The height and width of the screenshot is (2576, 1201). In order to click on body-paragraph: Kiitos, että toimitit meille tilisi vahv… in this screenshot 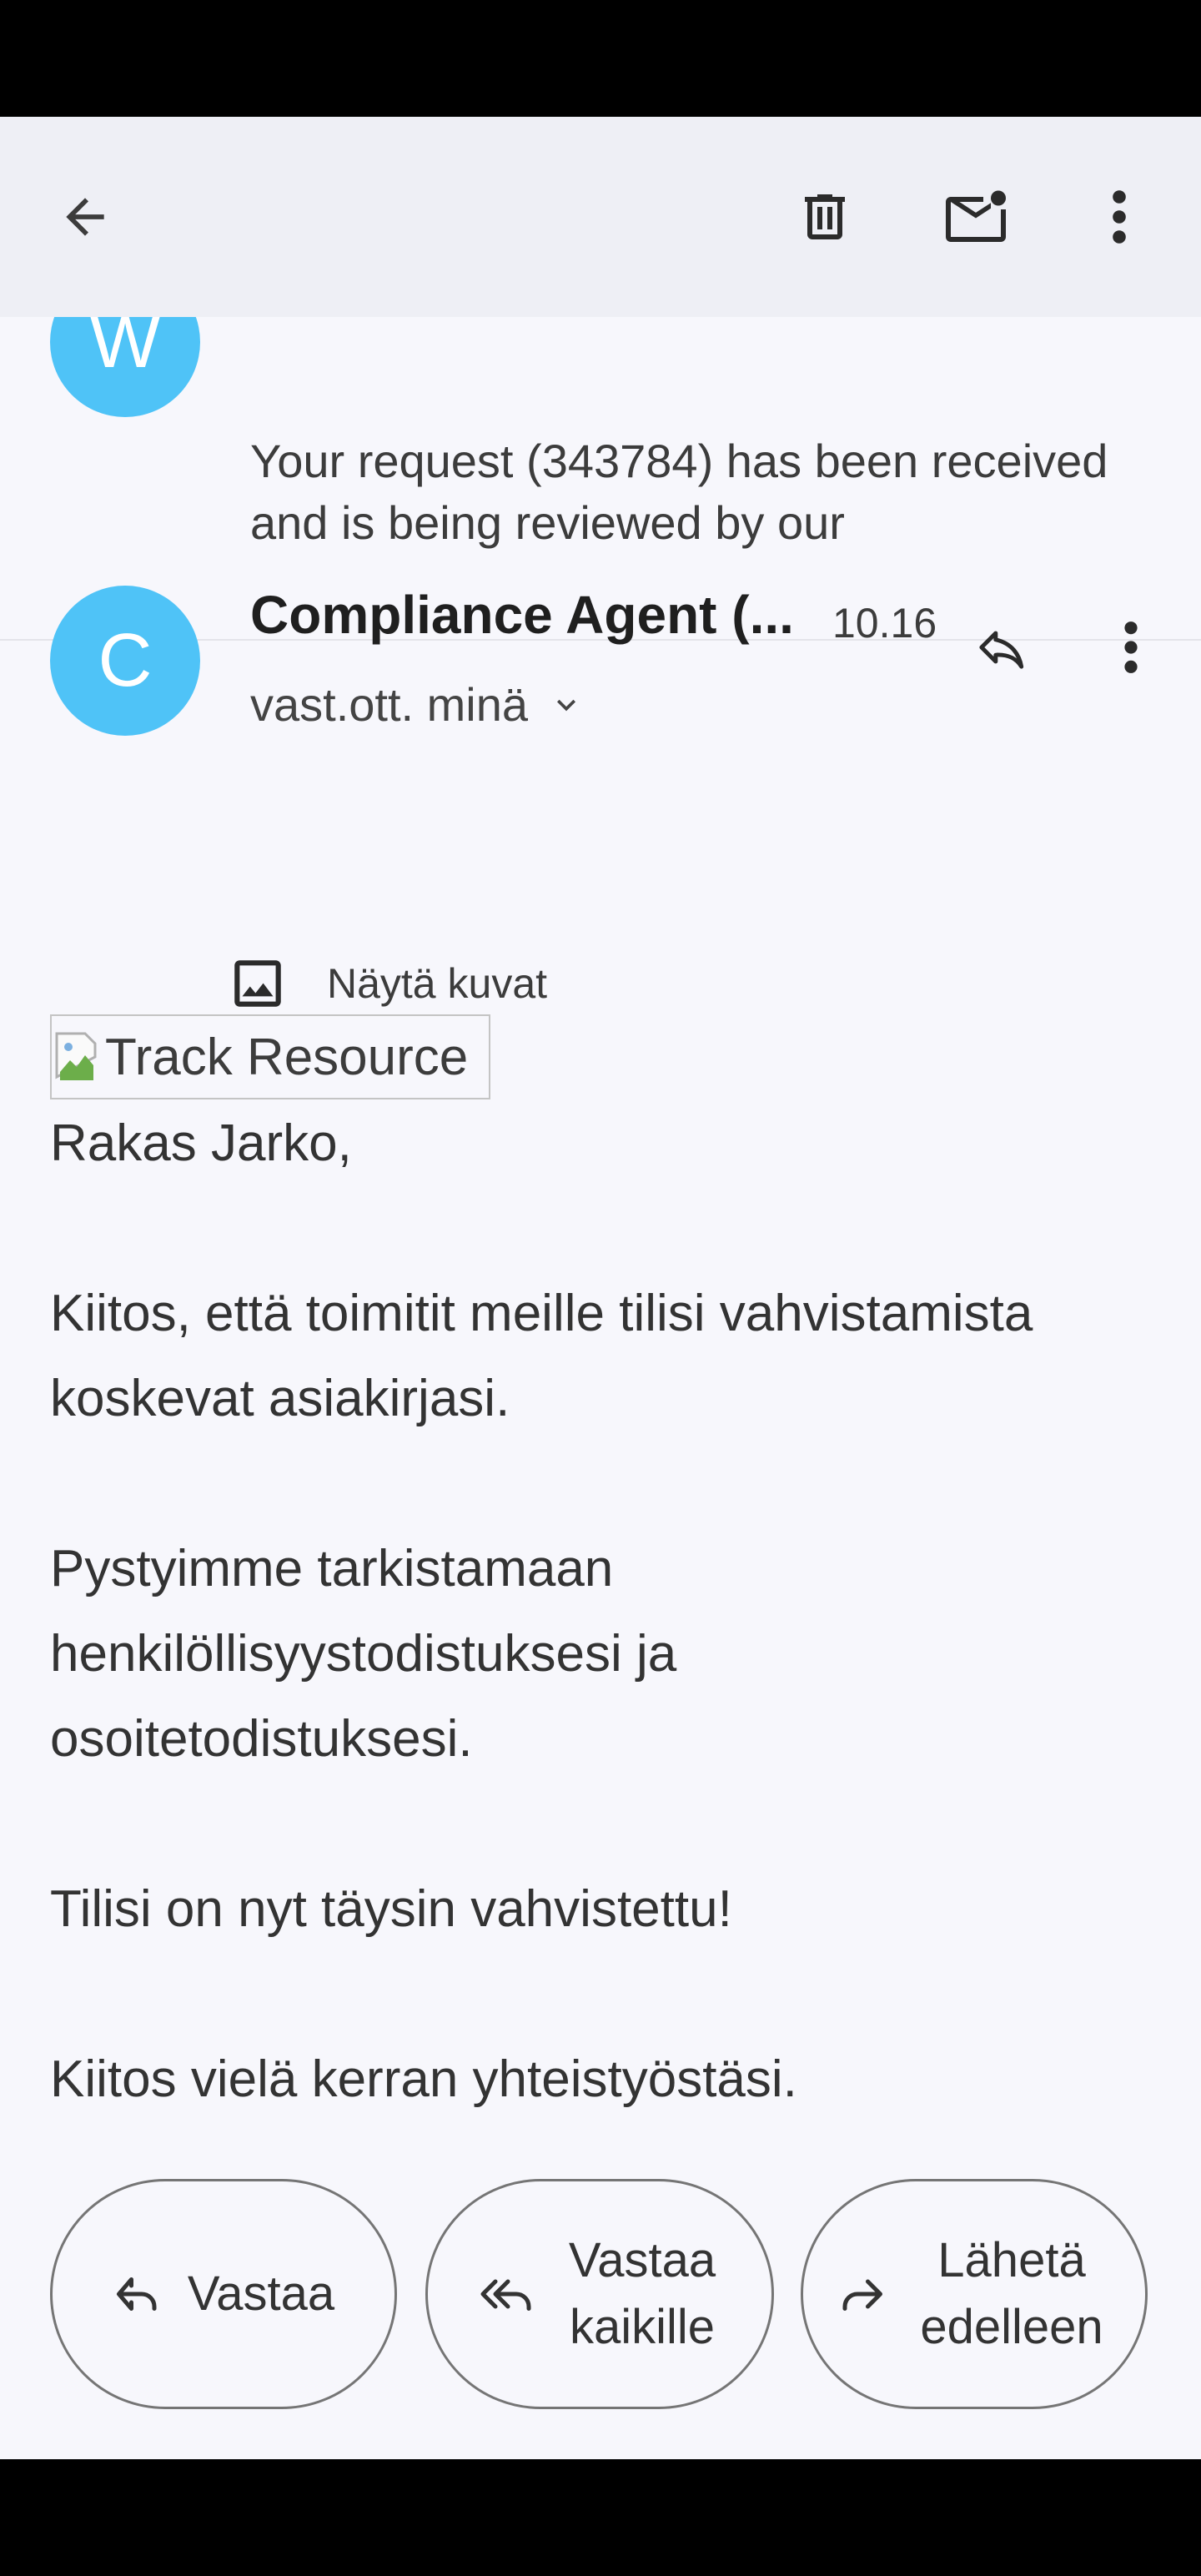, I will do `click(541, 1356)`.